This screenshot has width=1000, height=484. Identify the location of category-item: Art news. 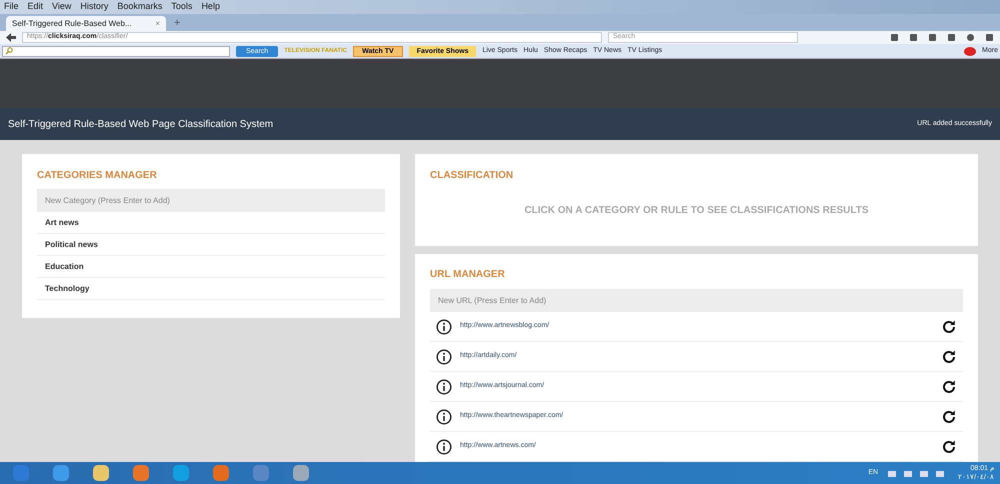
(211, 223).